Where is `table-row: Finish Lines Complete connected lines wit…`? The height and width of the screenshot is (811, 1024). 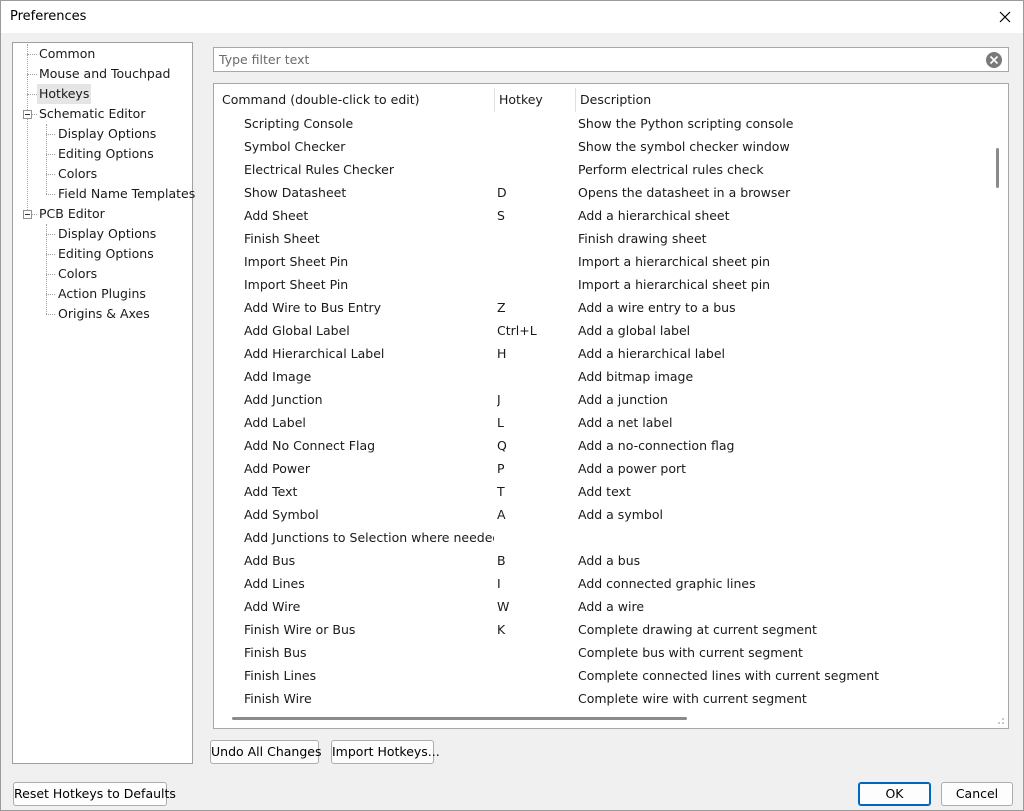
table-row: Finish Lines Complete connected lines wit… is located at coordinates (605, 675).